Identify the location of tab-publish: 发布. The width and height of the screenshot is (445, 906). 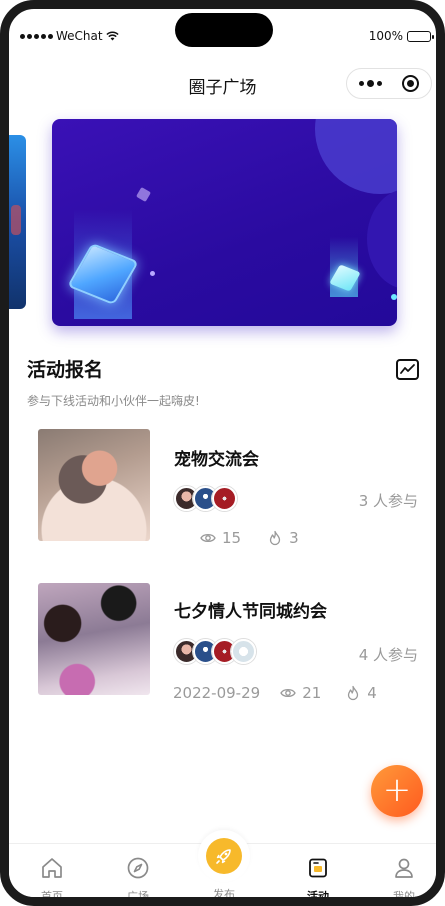
(224, 865).